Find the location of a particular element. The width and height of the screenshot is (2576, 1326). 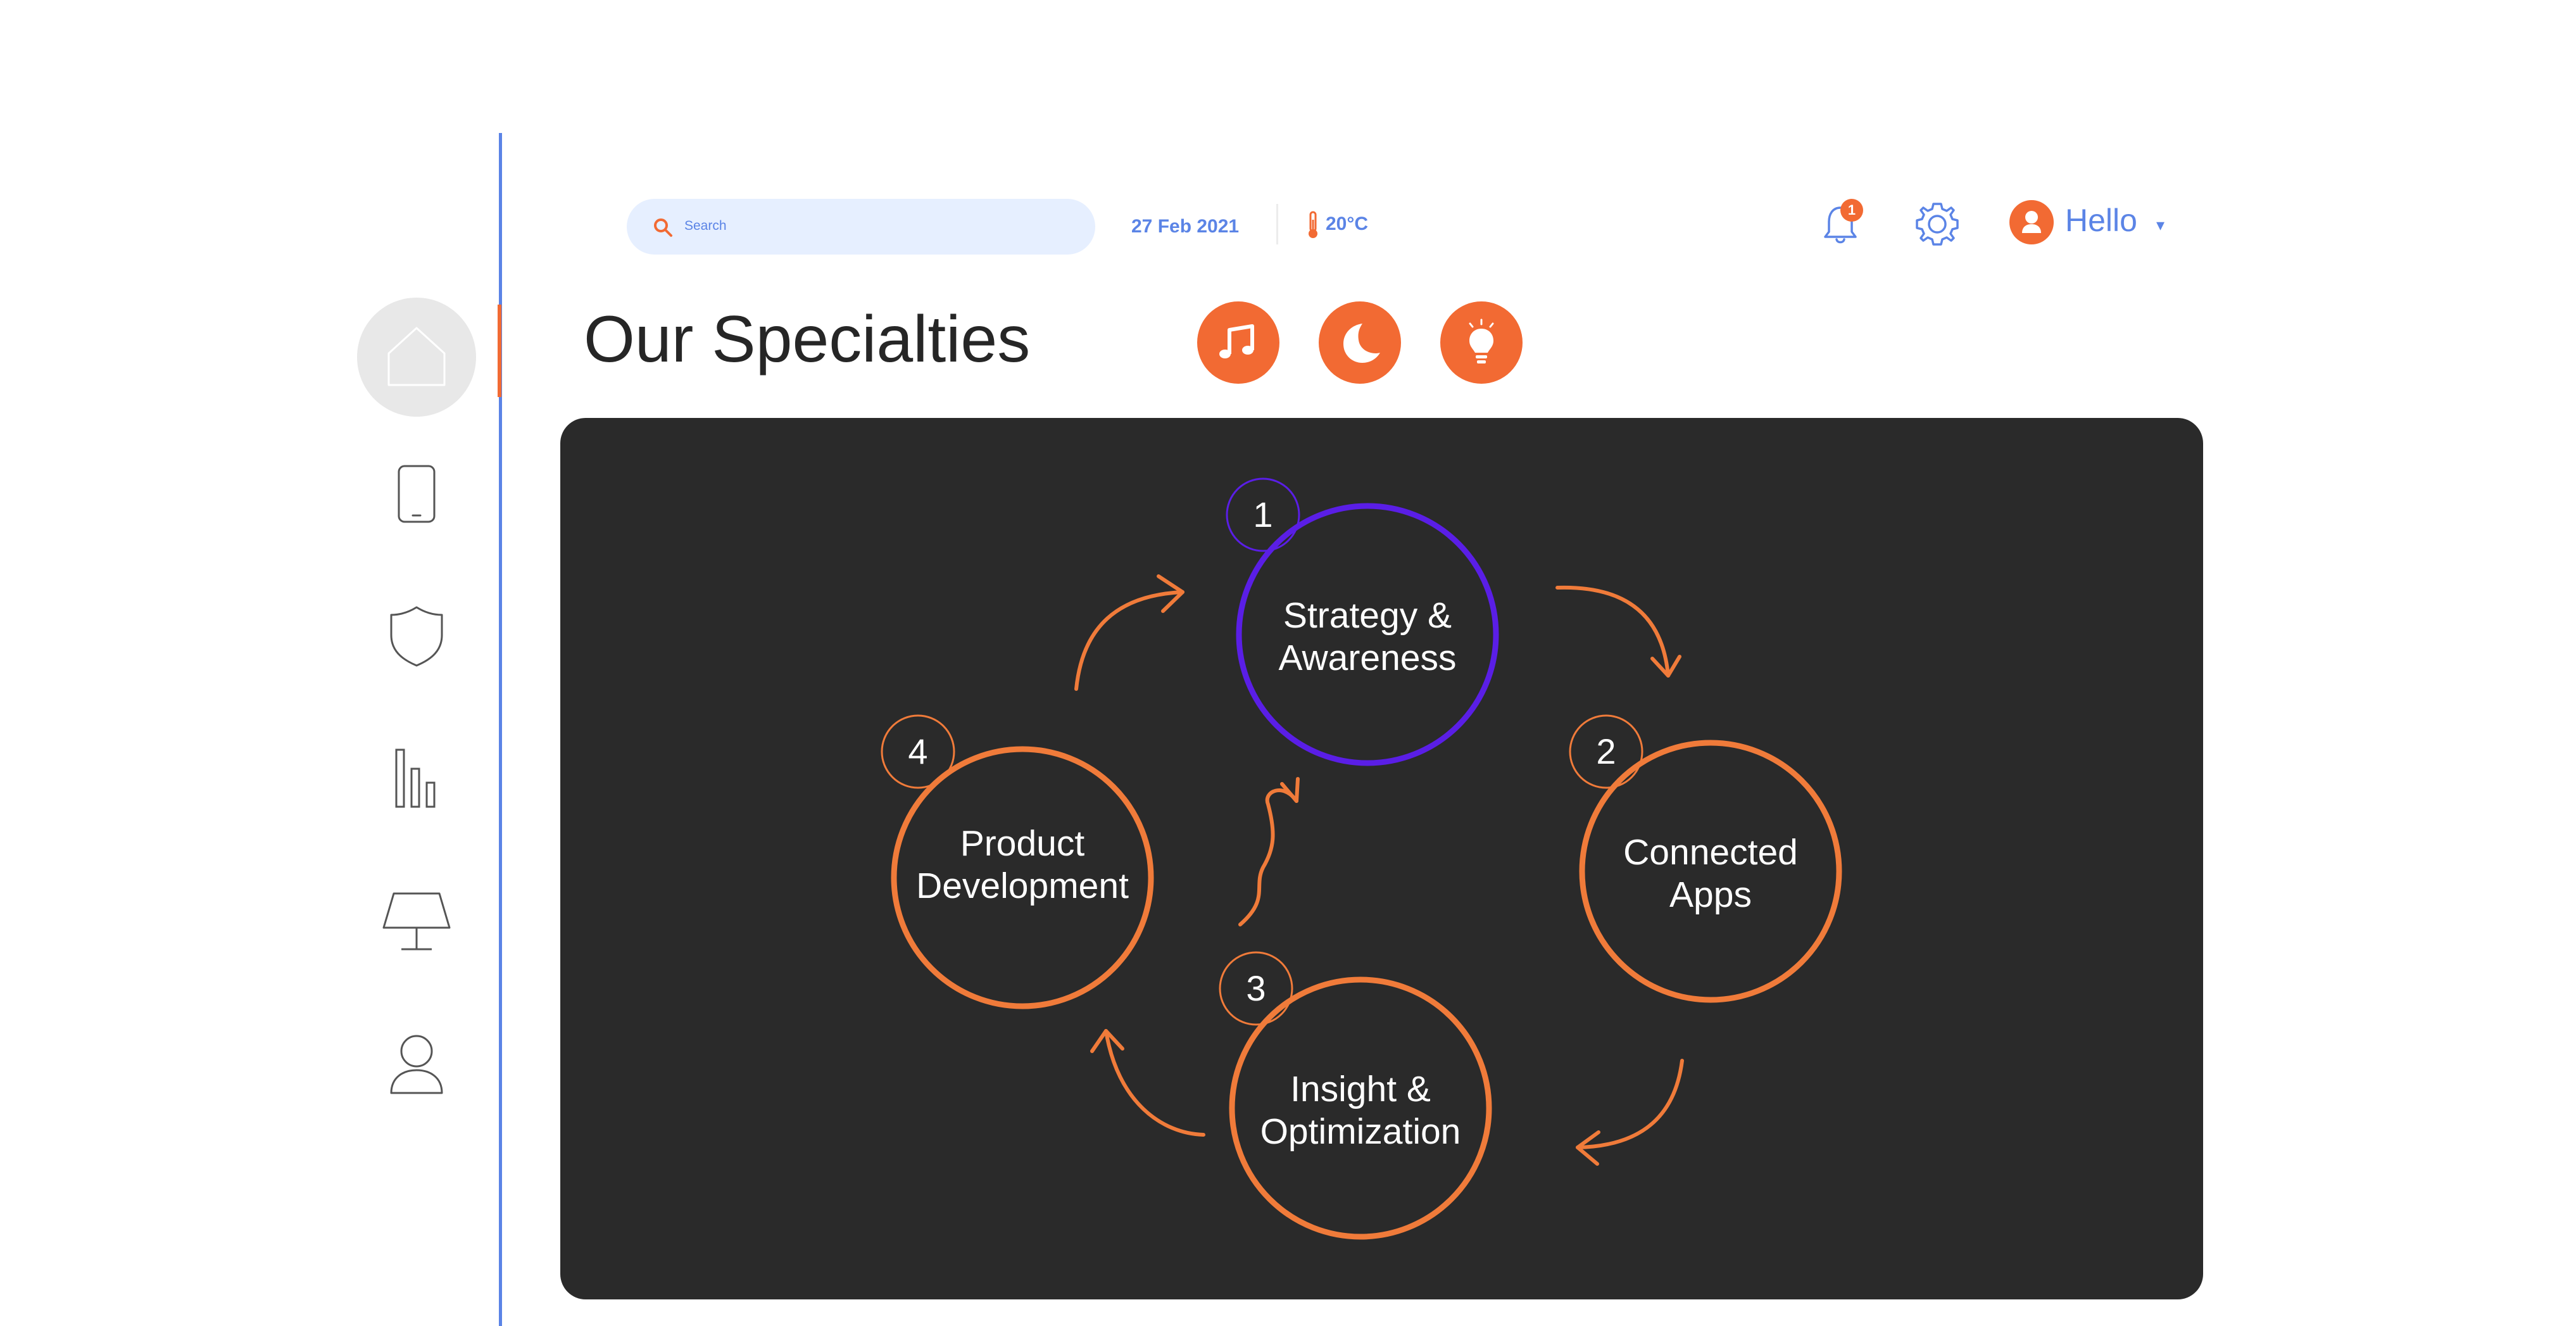

step-1-title-line1: Strategy & is located at coordinates (1367, 615).